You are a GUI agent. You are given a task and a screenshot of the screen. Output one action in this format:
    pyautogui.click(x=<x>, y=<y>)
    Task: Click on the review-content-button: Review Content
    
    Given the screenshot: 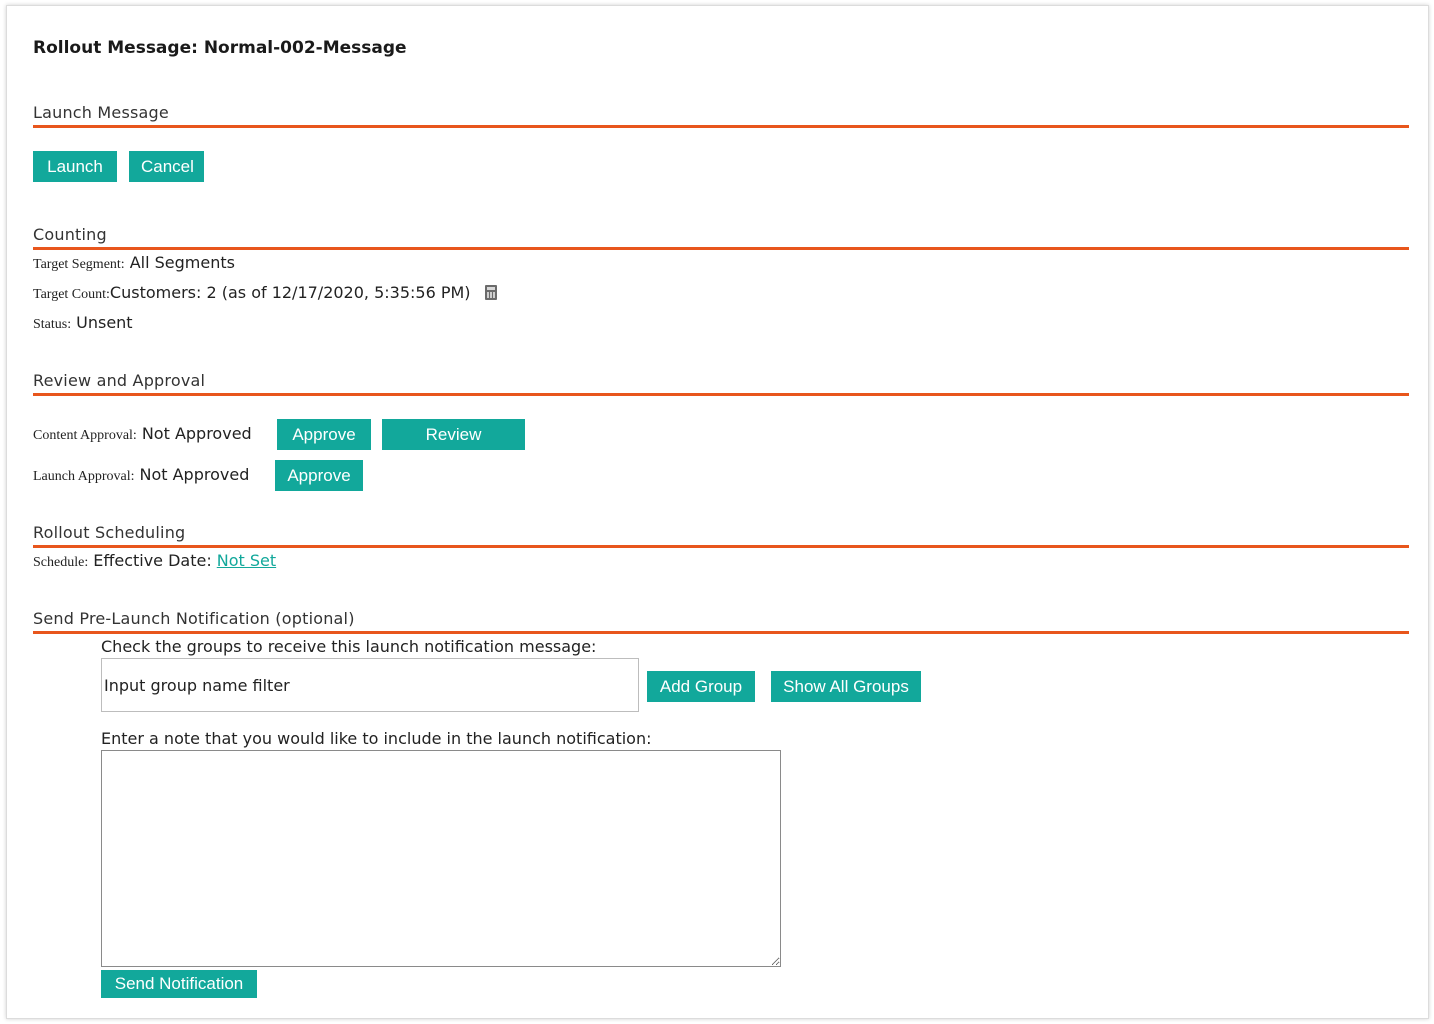 What is the action you would take?
    pyautogui.click(x=453, y=447)
    